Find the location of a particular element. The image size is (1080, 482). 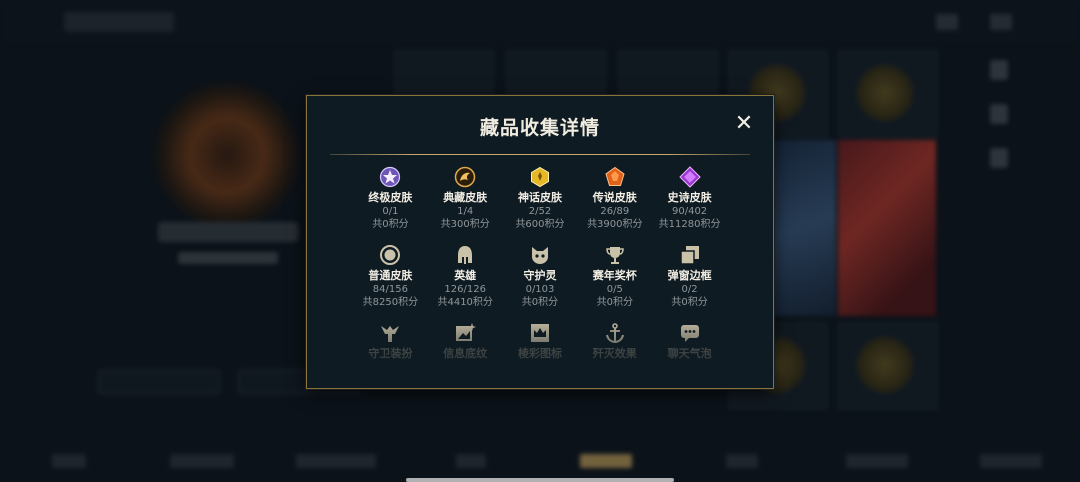

category-name: 赛年奖杯 is located at coordinates (614, 275).